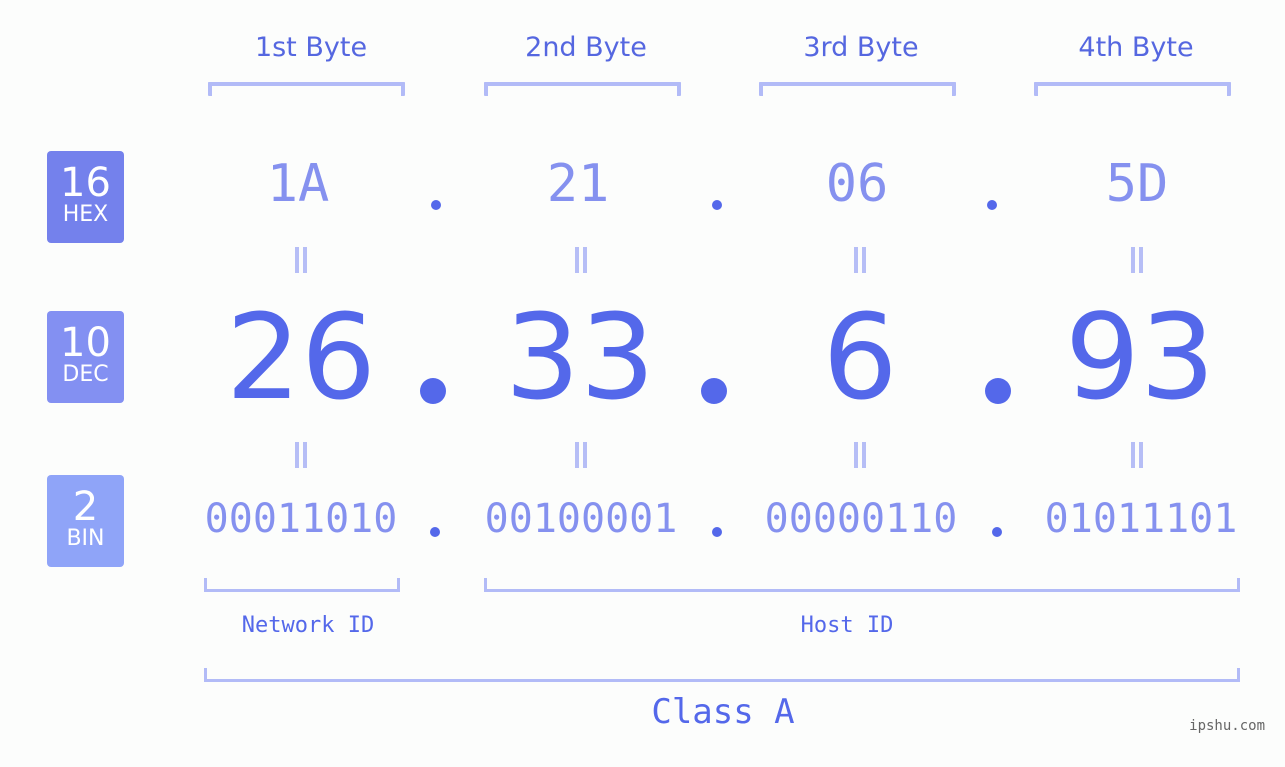 The height and width of the screenshot is (767, 1285). What do you see at coordinates (302, 585) in the screenshot?
I see `network-id-bracket` at bounding box center [302, 585].